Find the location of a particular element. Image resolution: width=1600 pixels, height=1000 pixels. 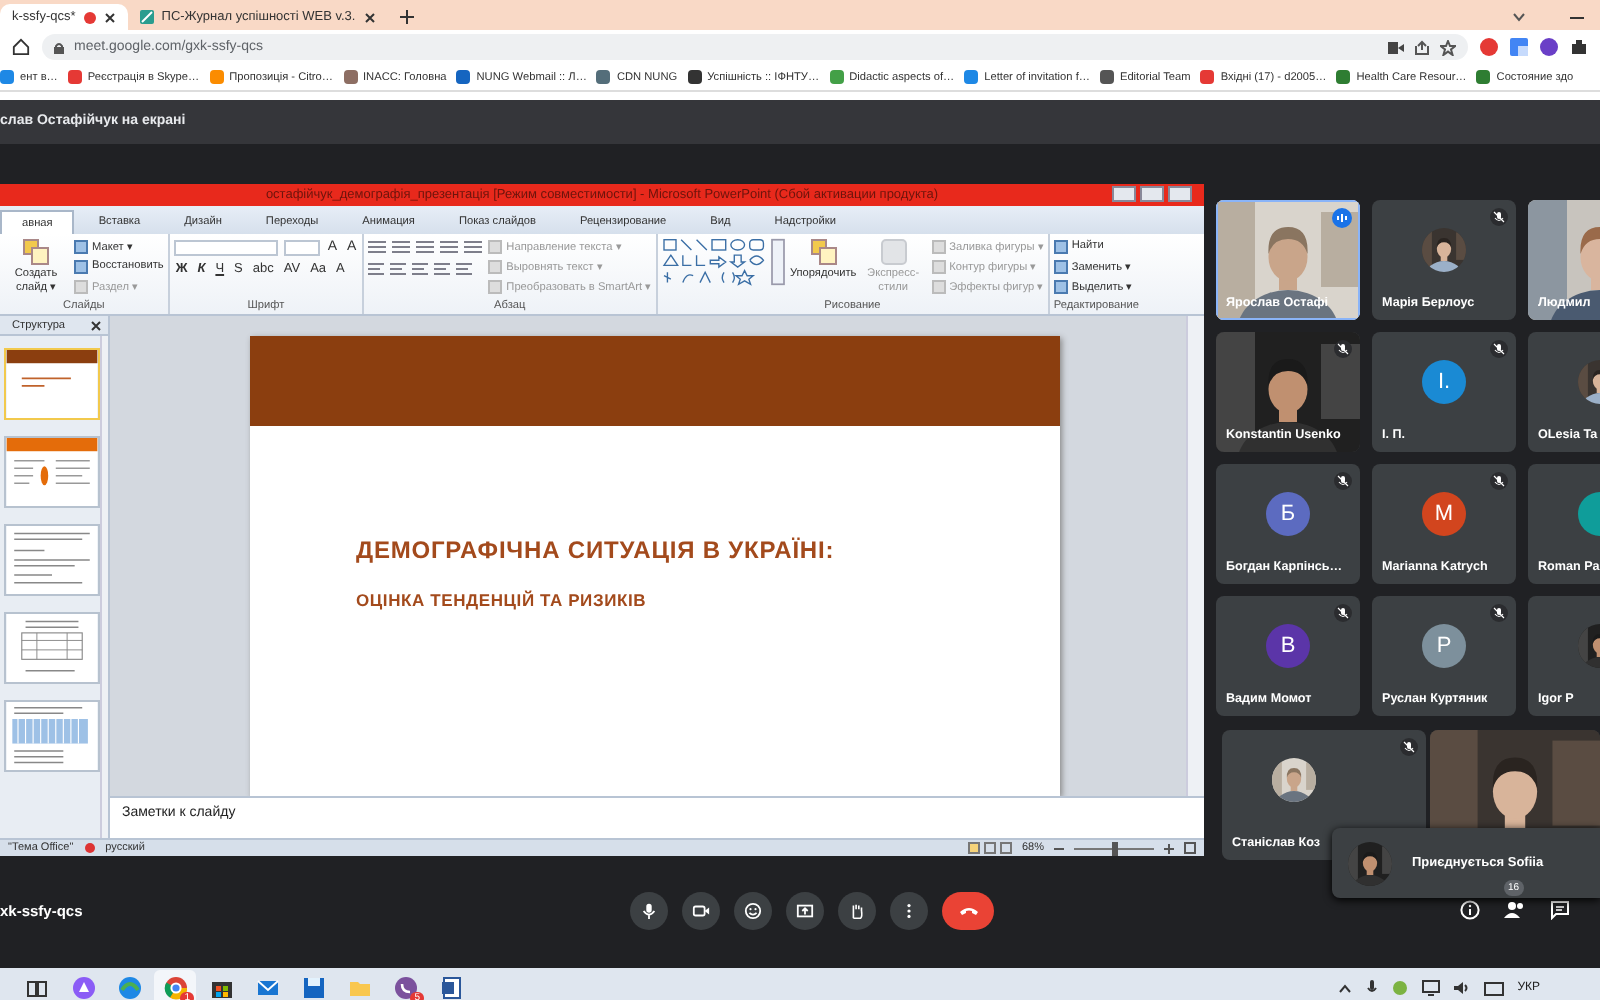

minimize-button is located at coordinates (1124, 194).